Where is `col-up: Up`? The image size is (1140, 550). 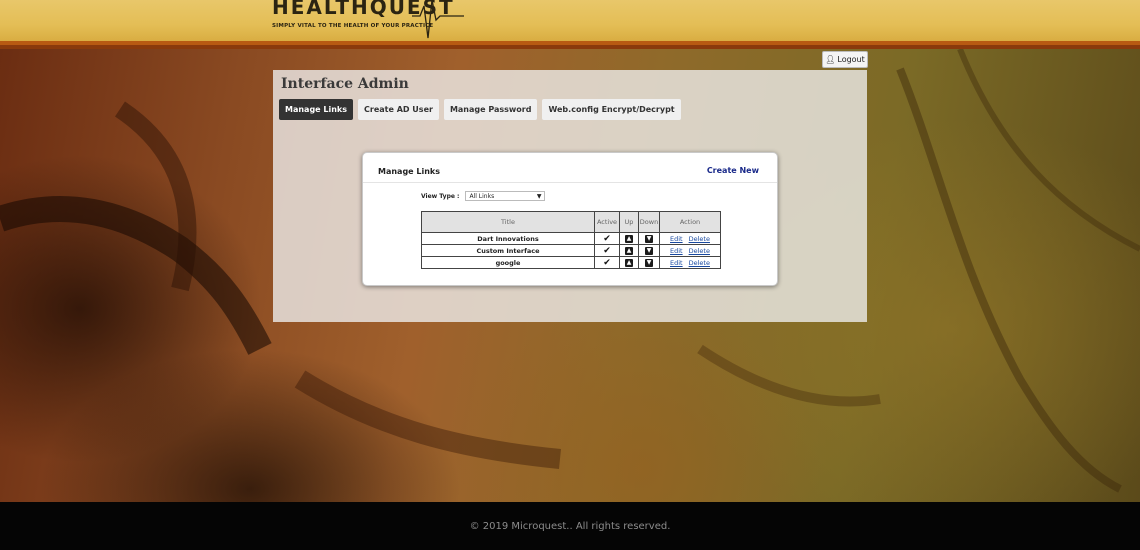
col-up: Up is located at coordinates (629, 222).